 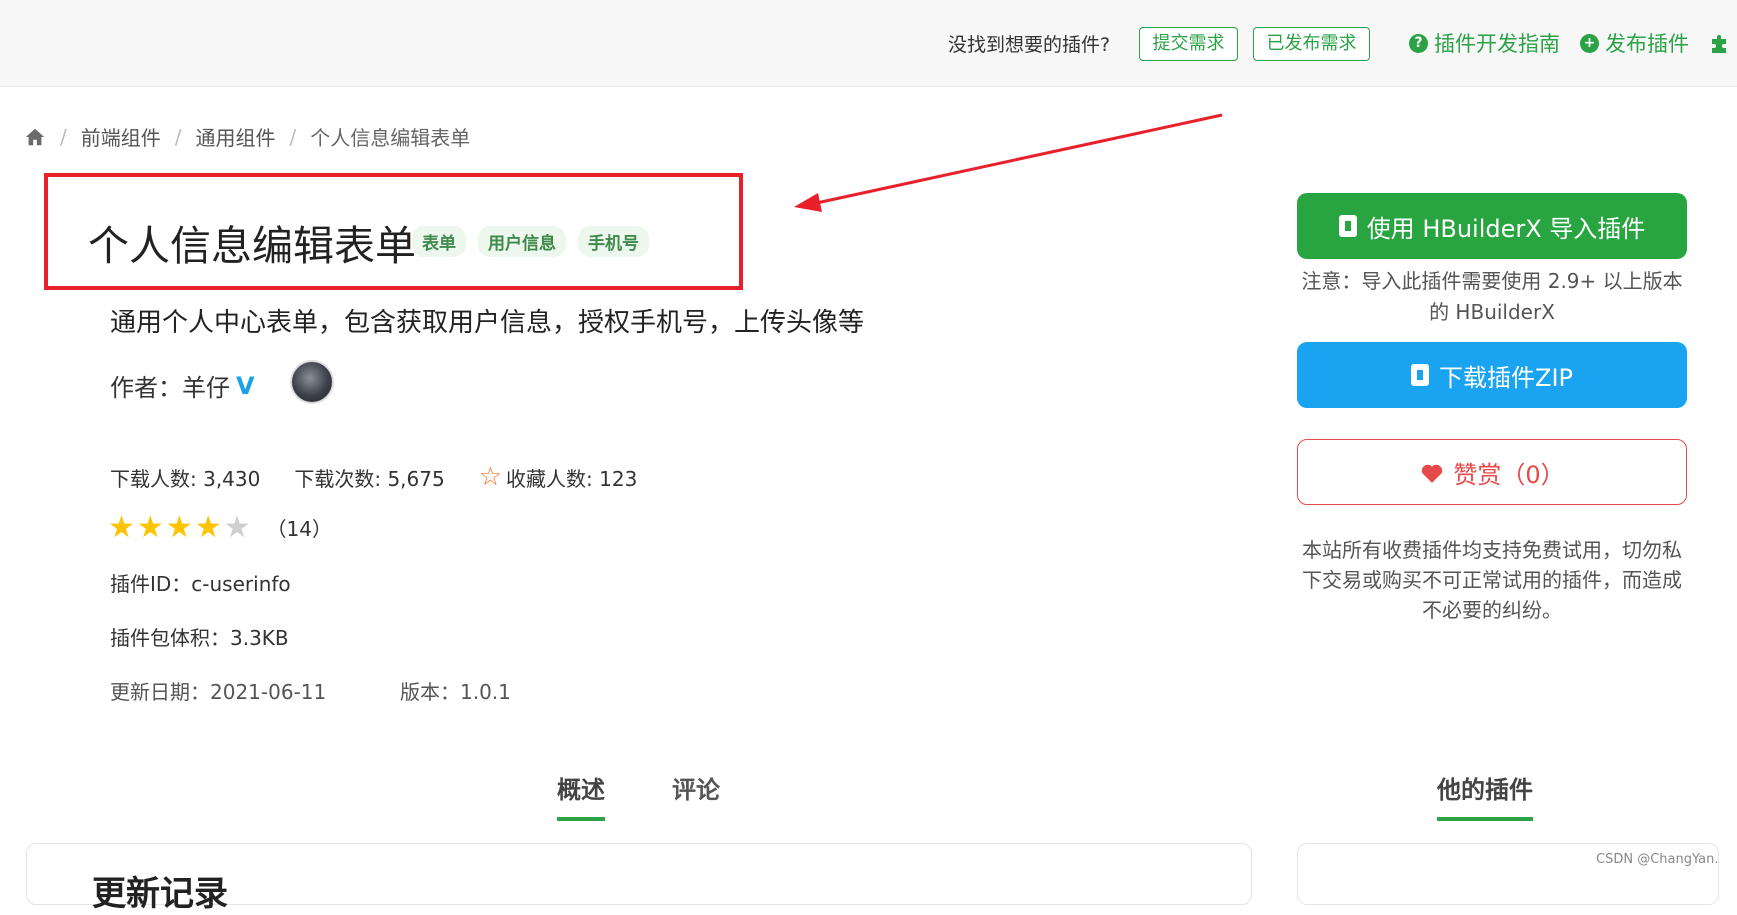 What do you see at coordinates (490, 477) in the screenshot?
I see `favorite-star-icon: ☆` at bounding box center [490, 477].